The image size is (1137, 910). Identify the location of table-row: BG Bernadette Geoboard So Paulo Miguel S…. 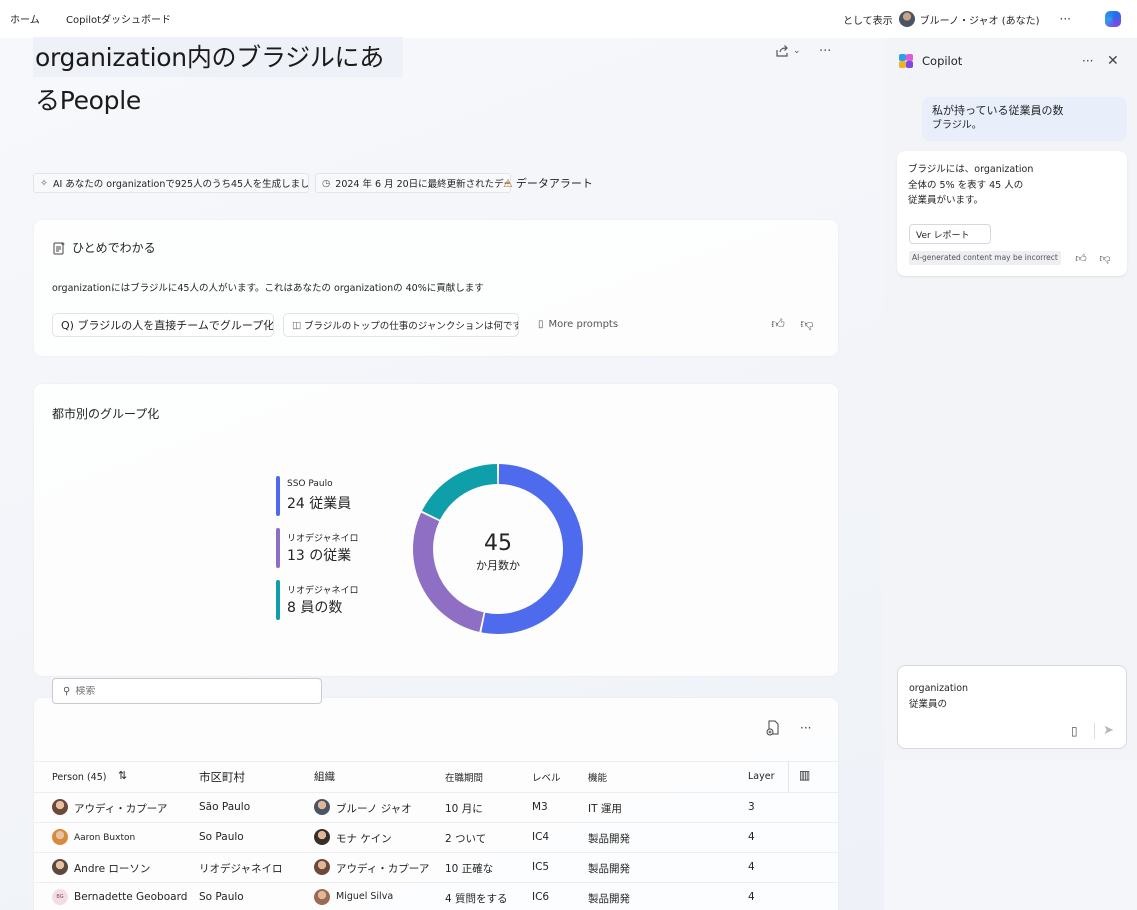
(436, 896).